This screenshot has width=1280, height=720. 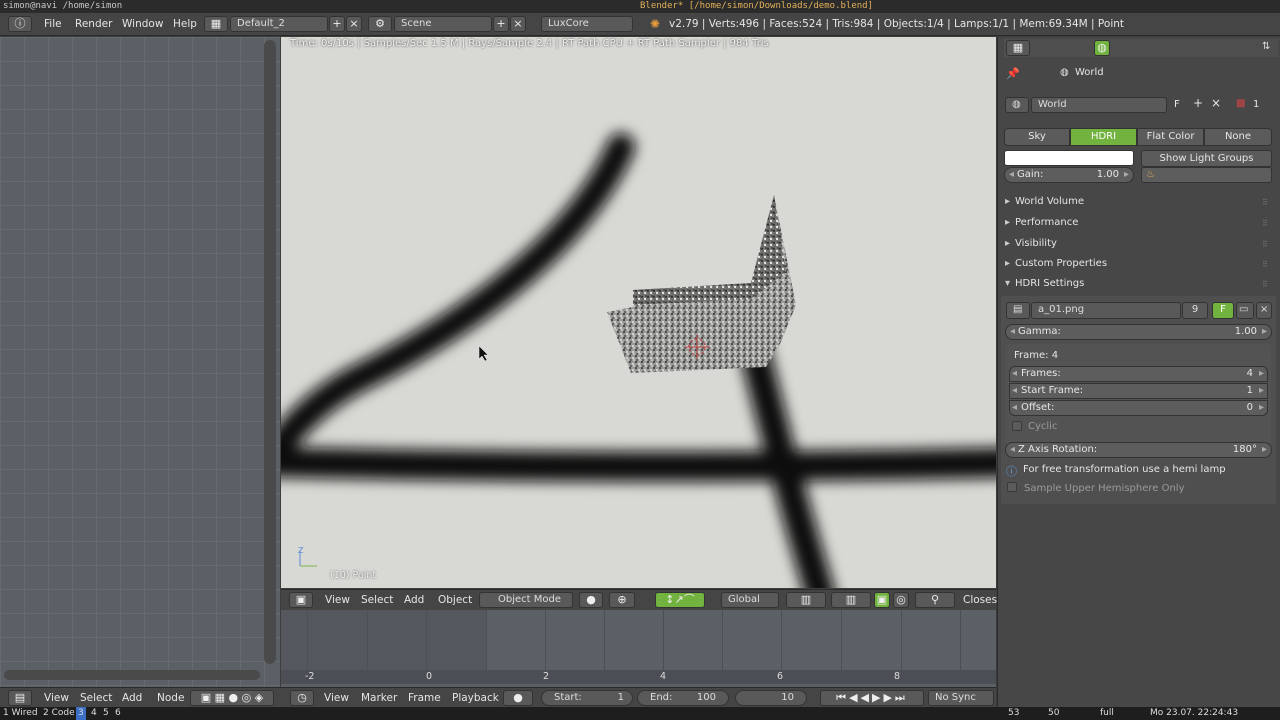 I want to click on snap-icon: ⚲, so click(x=935, y=600).